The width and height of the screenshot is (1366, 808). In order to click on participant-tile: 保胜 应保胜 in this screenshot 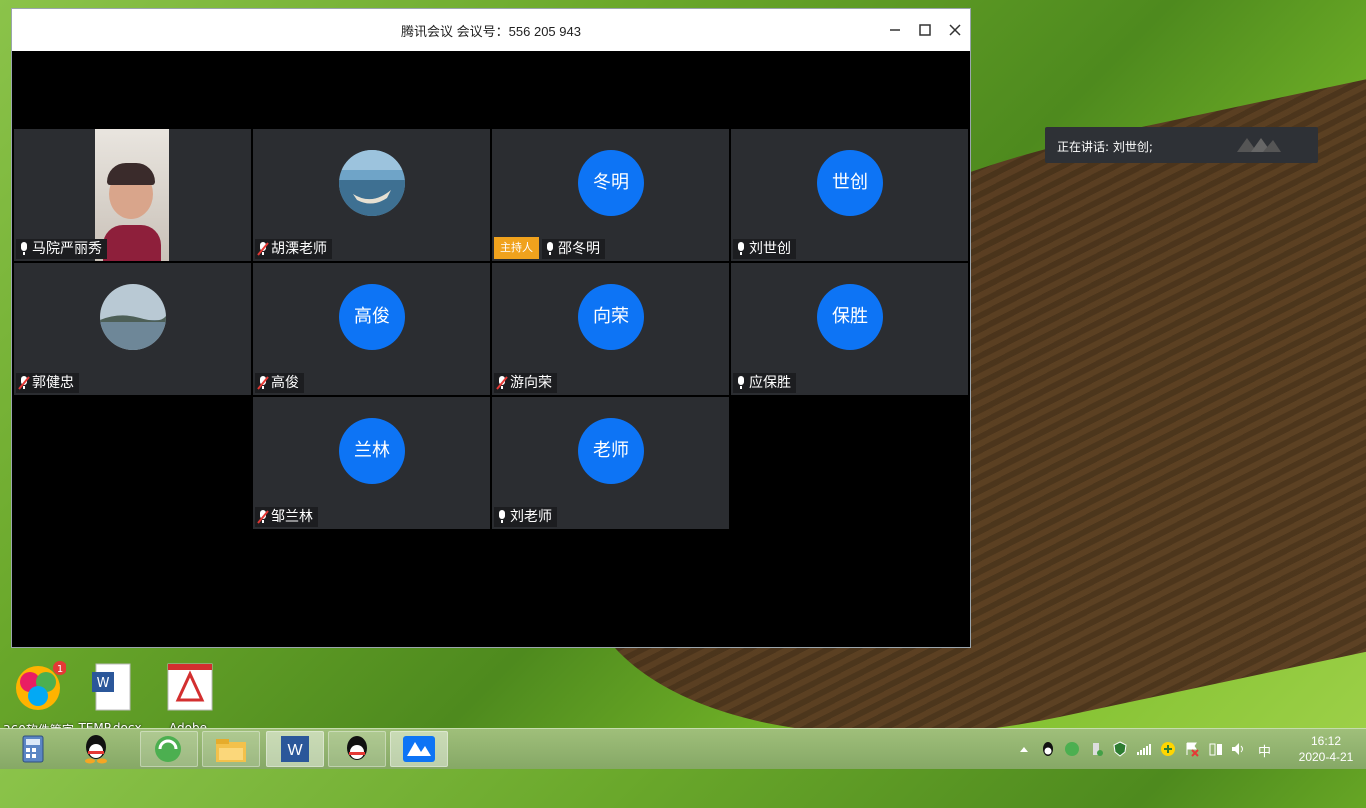, I will do `click(849, 329)`.